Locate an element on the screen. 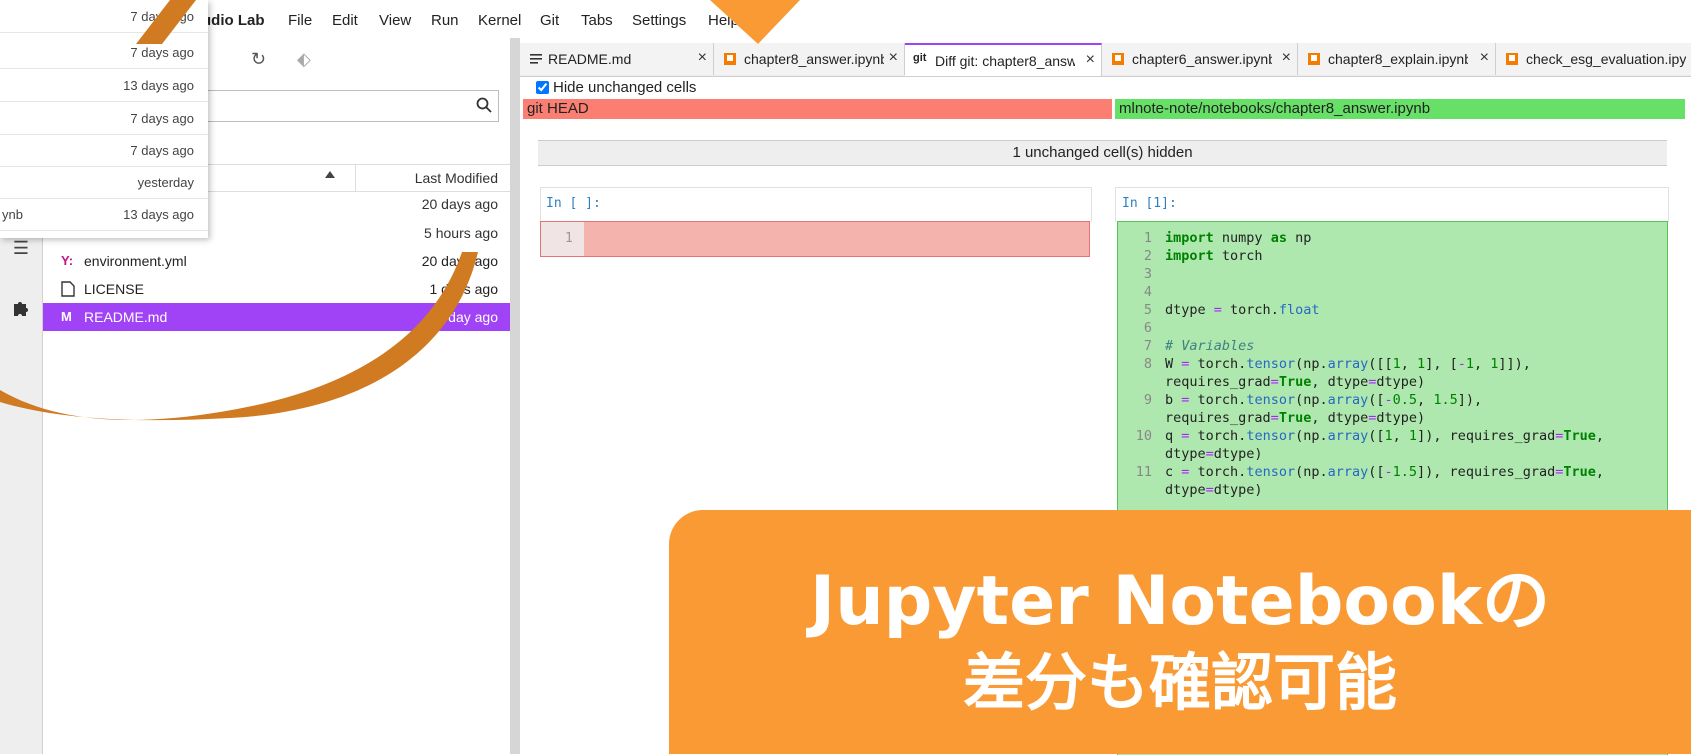 The height and width of the screenshot is (755, 1691). down-arrow-shape is located at coordinates (755, 22).